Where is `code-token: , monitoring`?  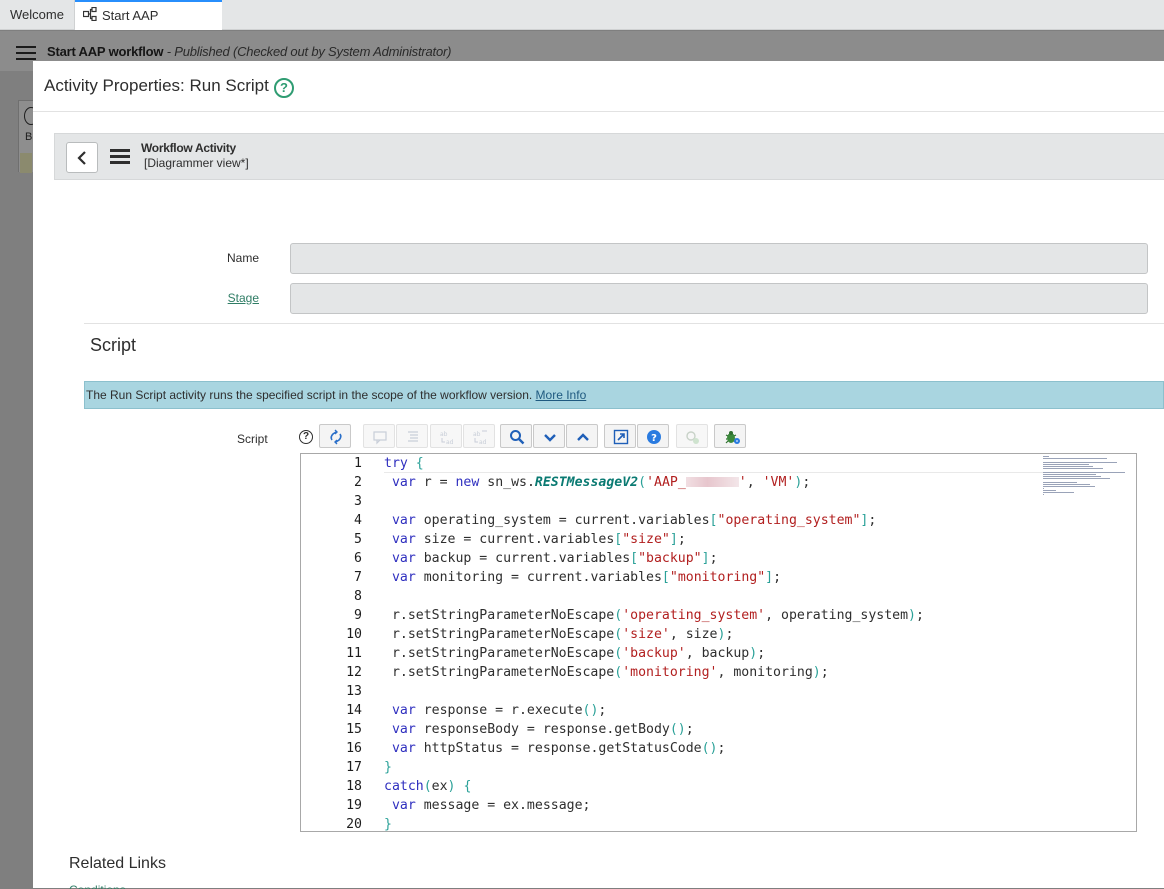 code-token: , monitoring is located at coordinates (765, 672).